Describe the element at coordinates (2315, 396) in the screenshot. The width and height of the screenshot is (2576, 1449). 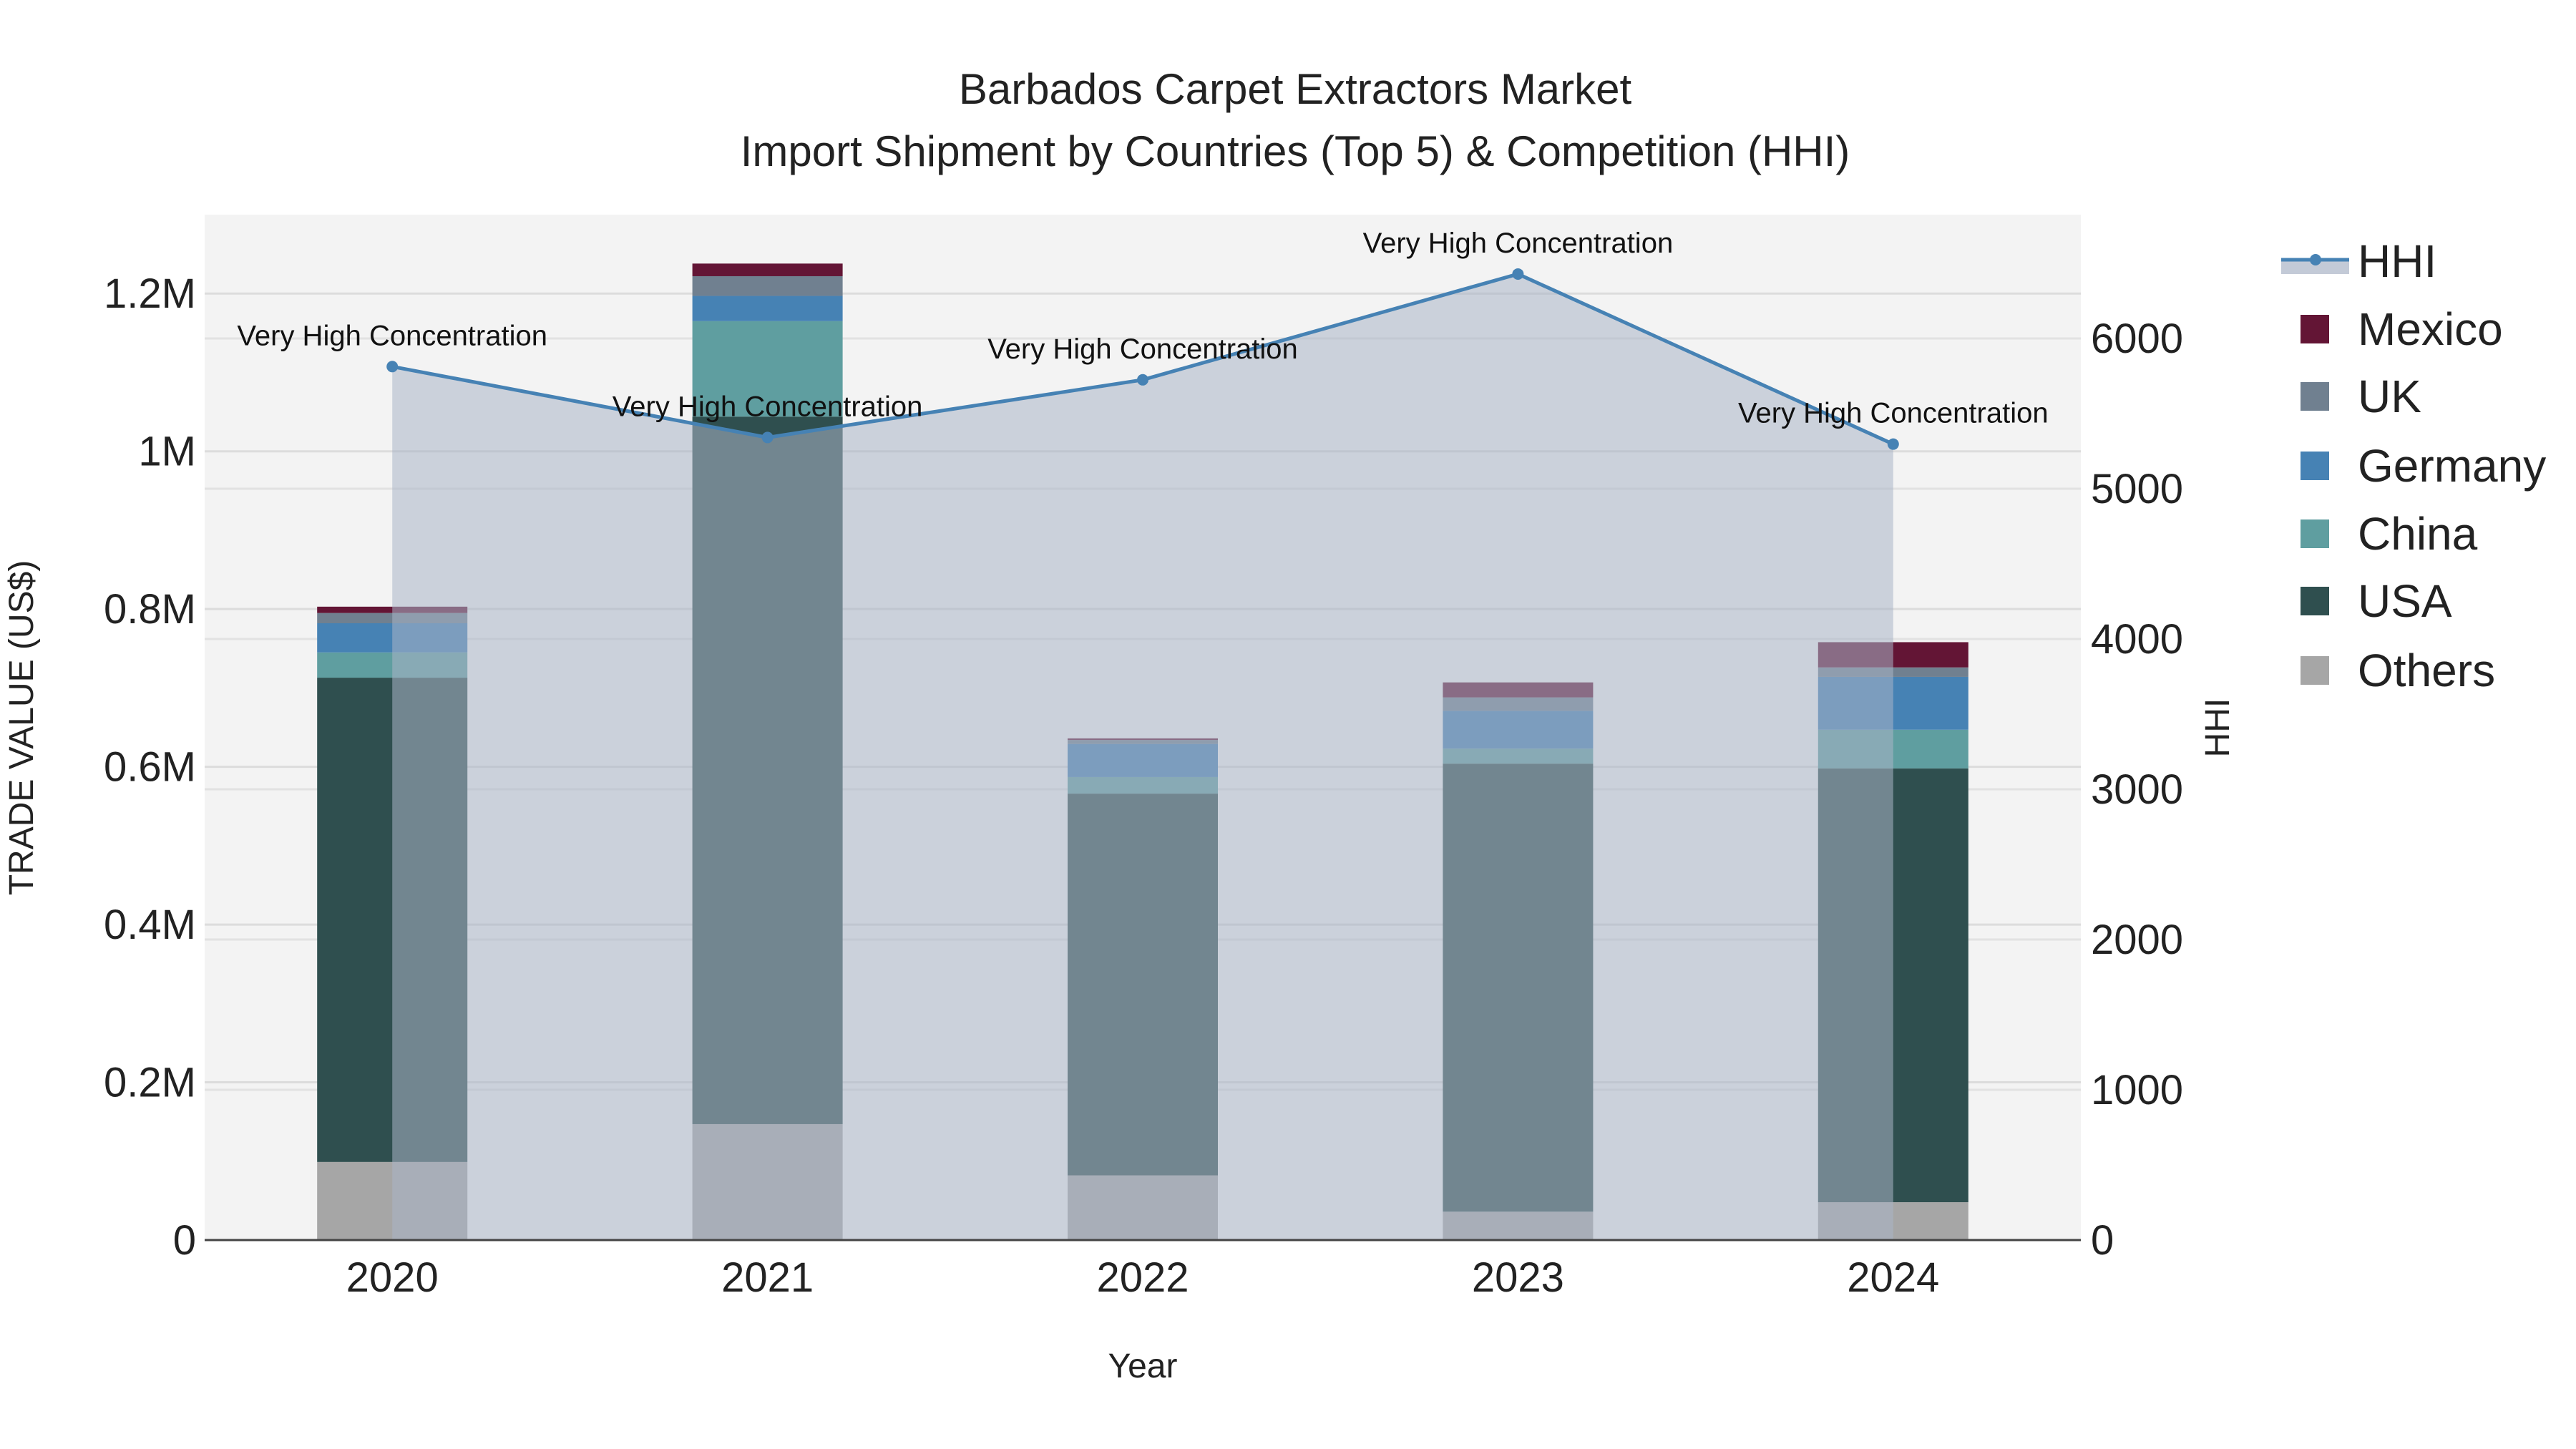
I see `legend-swatch-uk` at that location.